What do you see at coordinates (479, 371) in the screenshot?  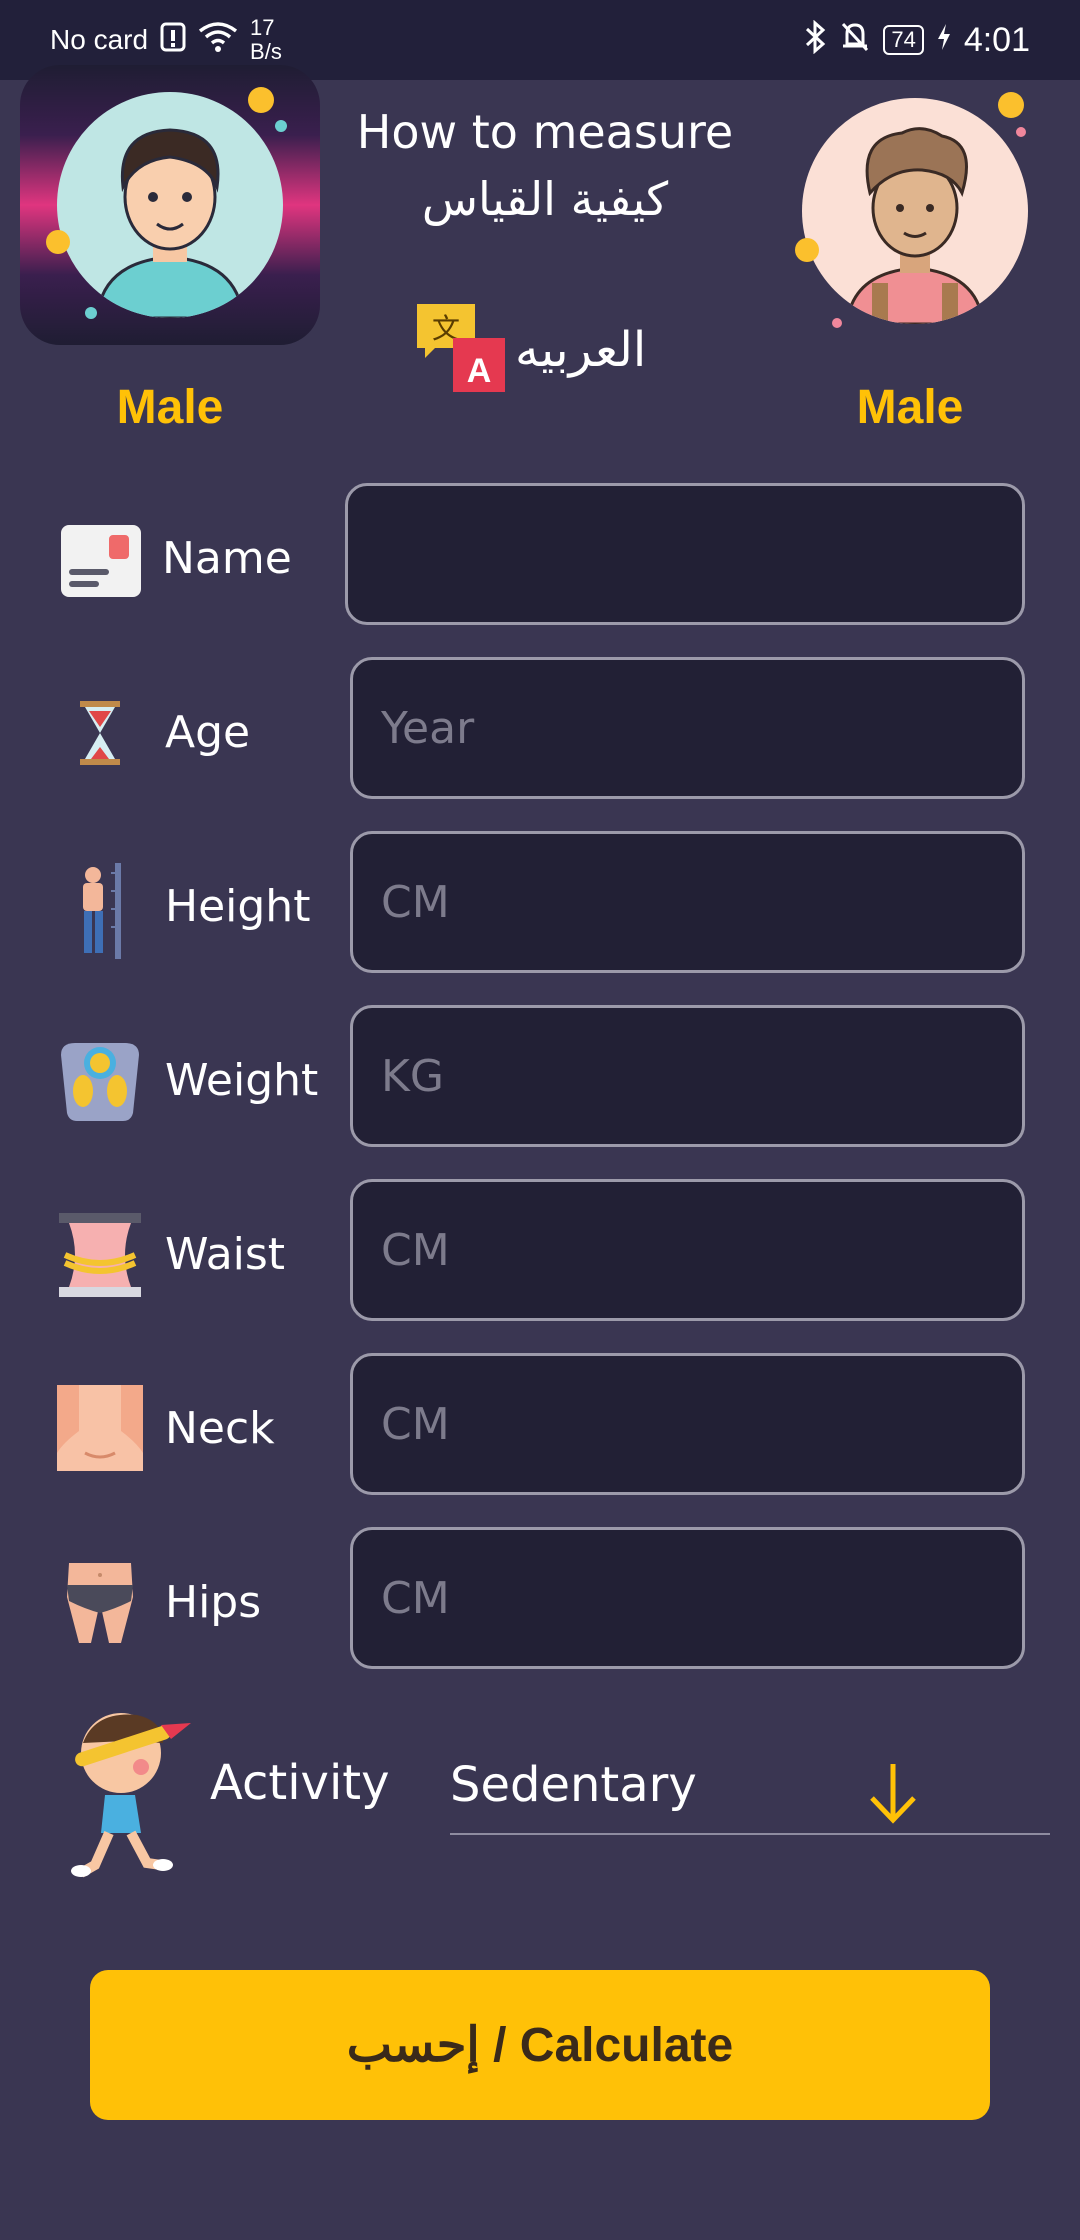 I see `svg-text: A` at bounding box center [479, 371].